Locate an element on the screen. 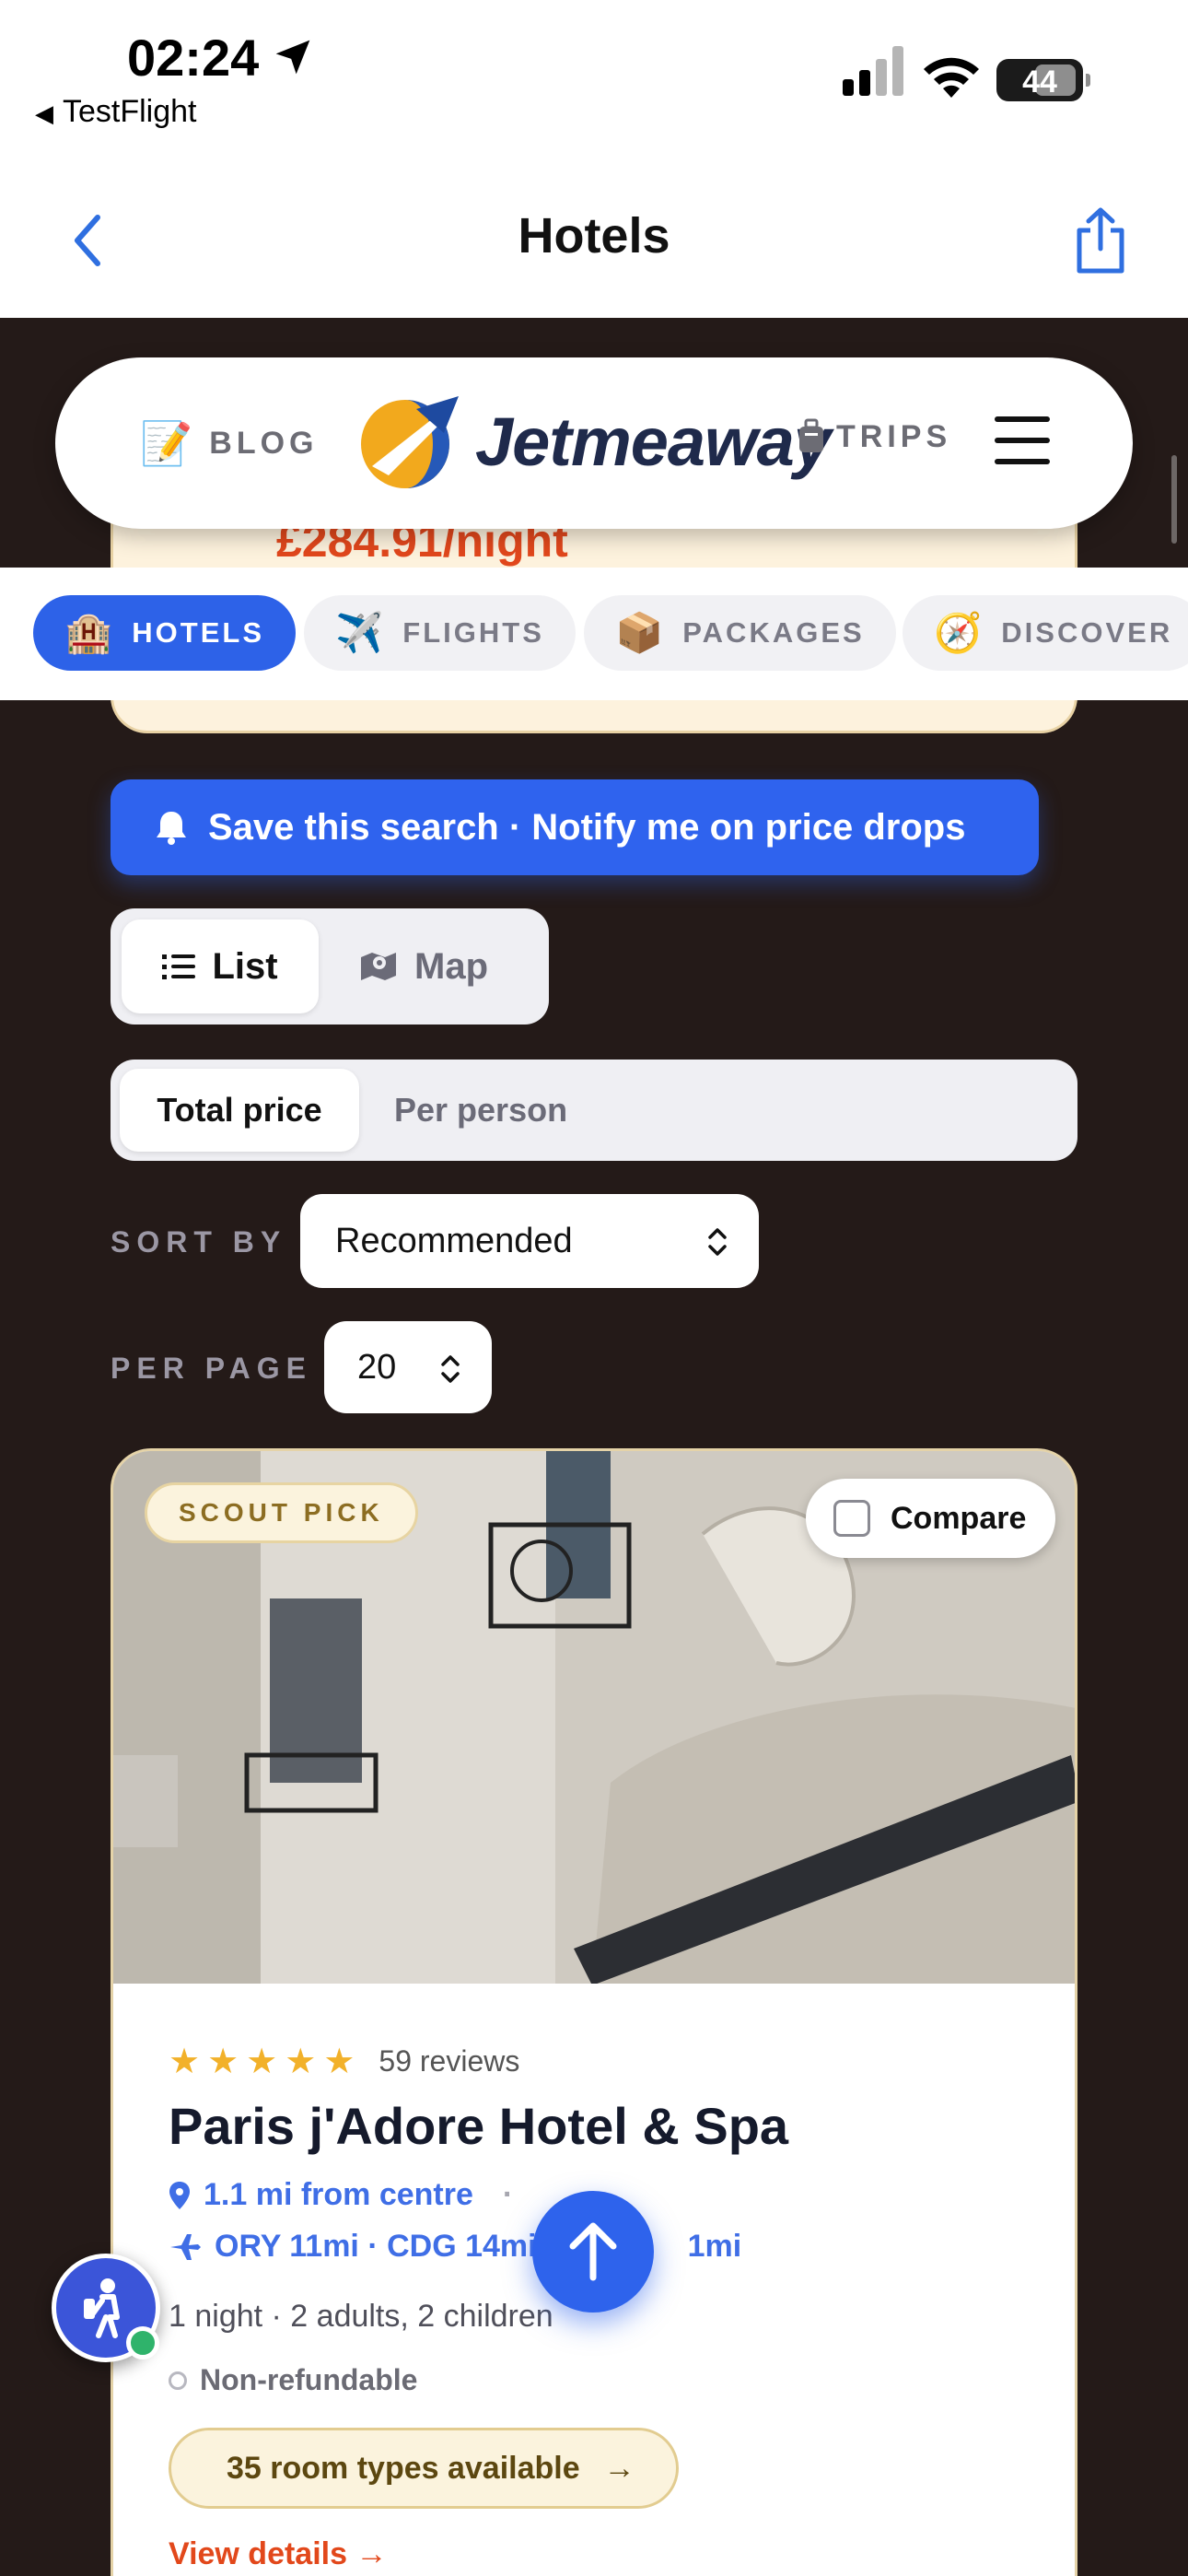  star-rating: ★ ★ ★ ★ ★ 59 reviews is located at coordinates (344, 2061).